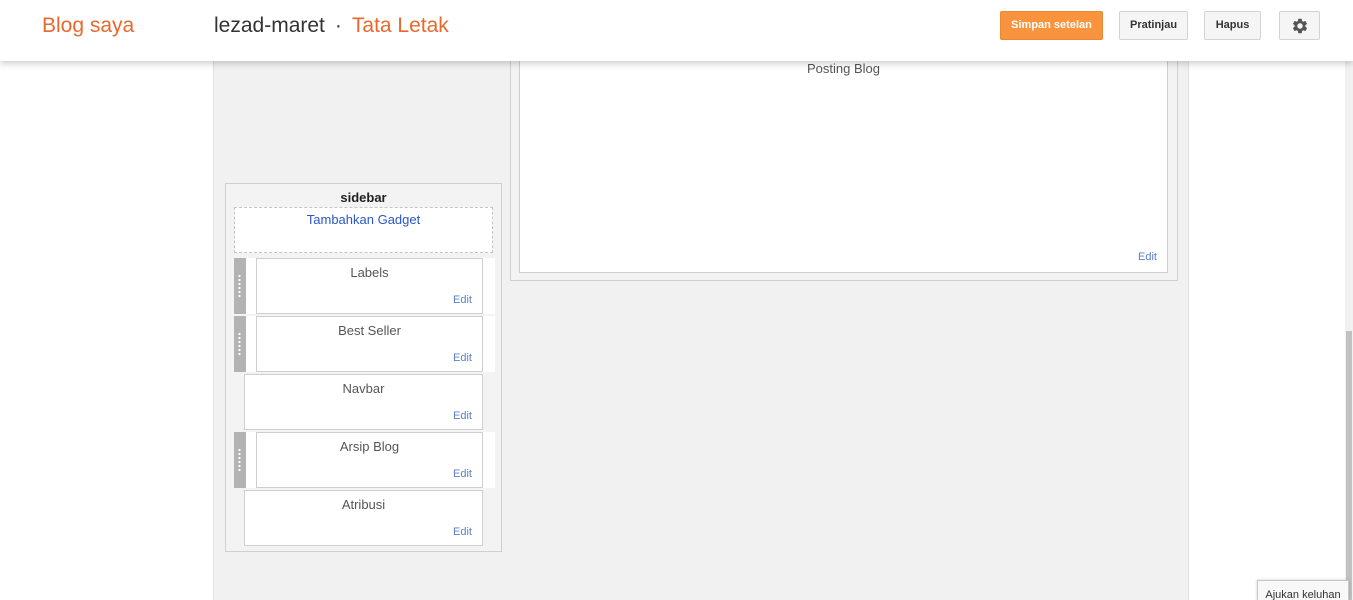 The image size is (1353, 600). Describe the element at coordinates (269, 25) in the screenshot. I see `blog-name: lezad-maret` at that location.